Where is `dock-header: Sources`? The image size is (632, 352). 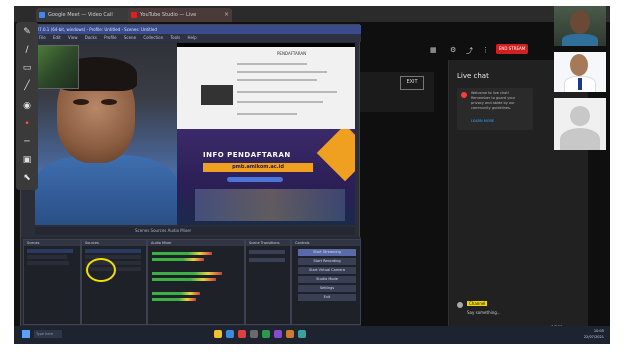
dock-header: Sources is located at coordinates (114, 243).